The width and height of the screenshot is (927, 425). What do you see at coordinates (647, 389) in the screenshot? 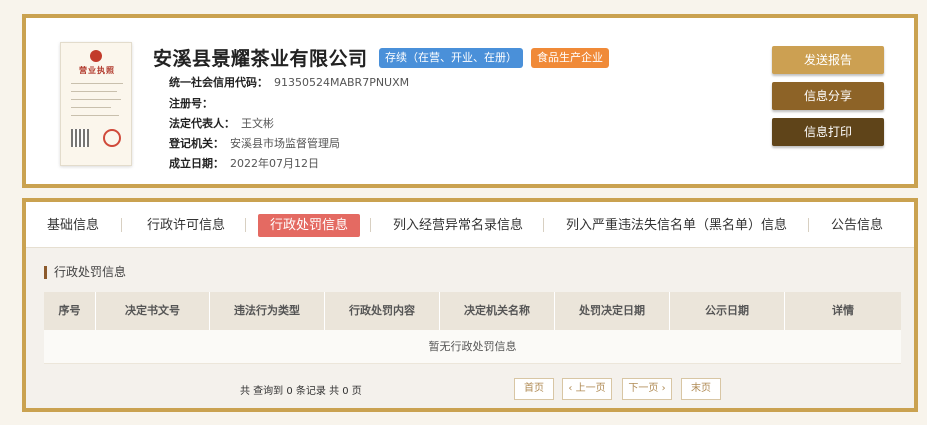
I see `next-page-button: 下一页 ›` at bounding box center [647, 389].